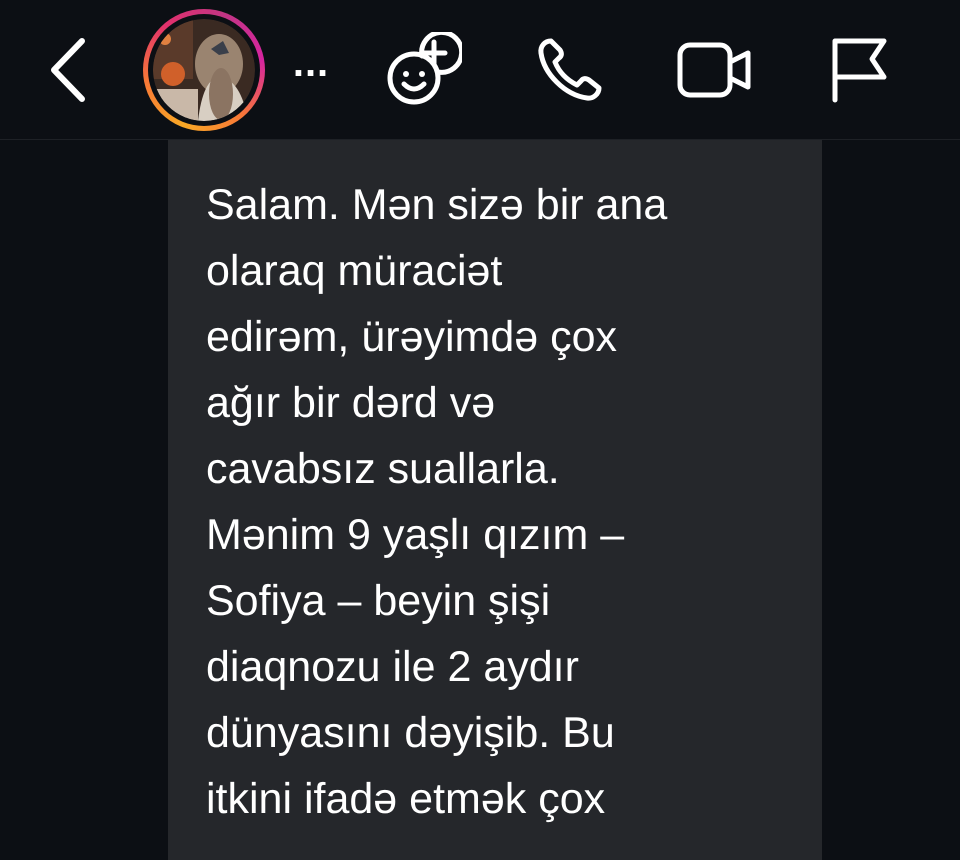 The width and height of the screenshot is (960, 860). I want to click on call-button, so click(570, 70).